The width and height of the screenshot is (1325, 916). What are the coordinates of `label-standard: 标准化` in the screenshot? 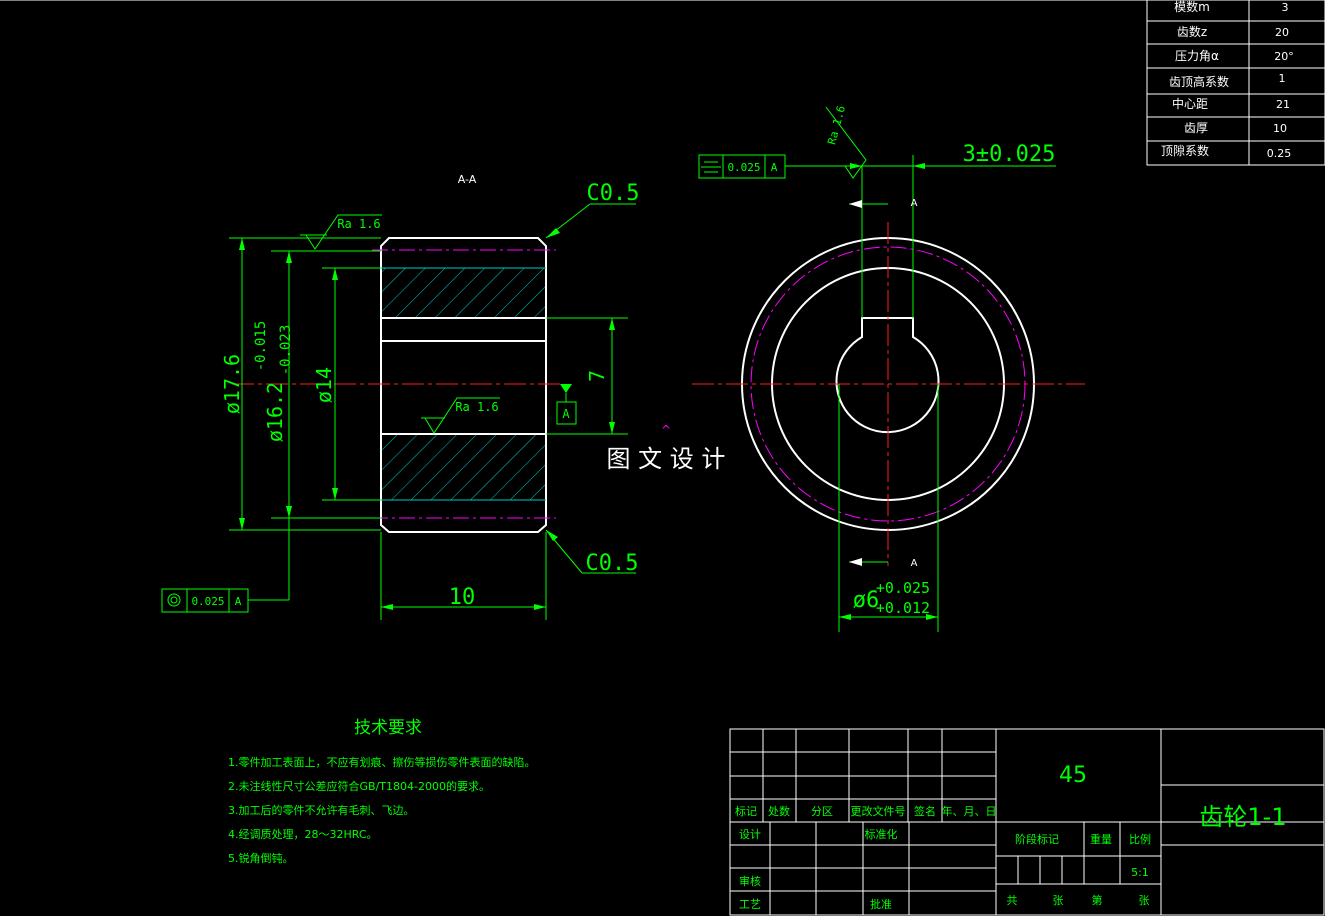 It's located at (881, 834).